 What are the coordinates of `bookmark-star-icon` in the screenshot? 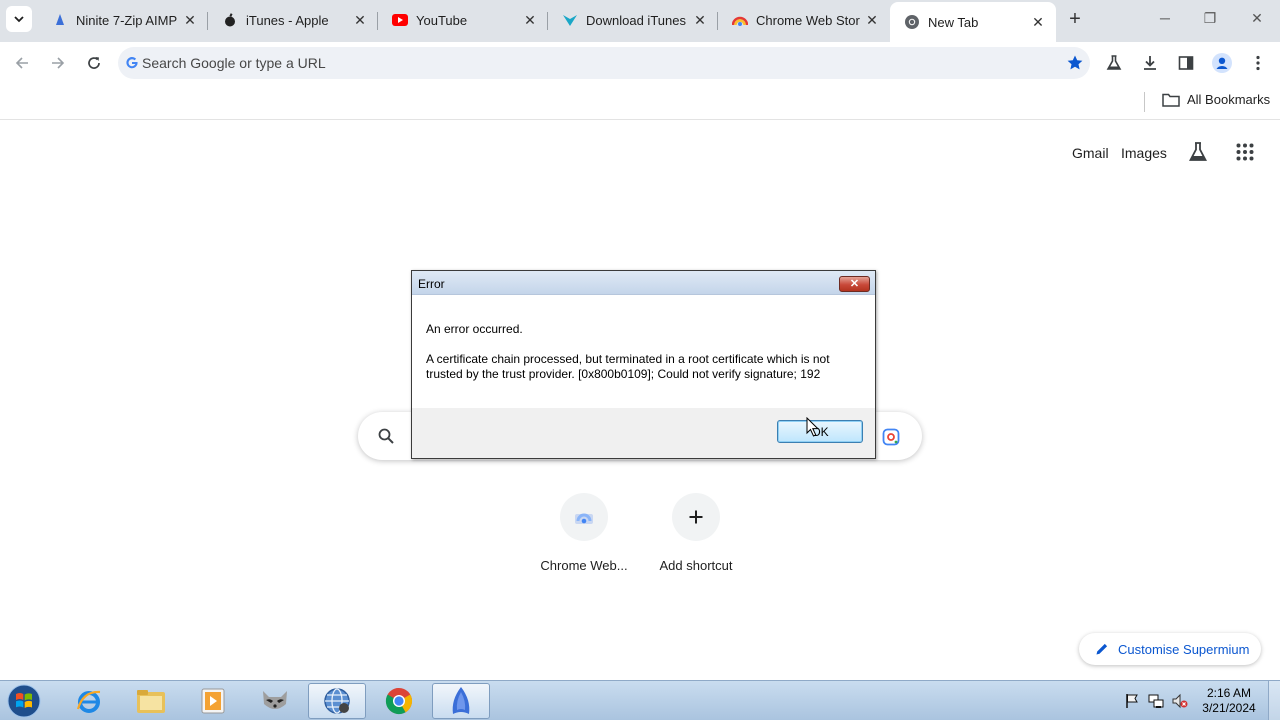 It's located at (1075, 63).